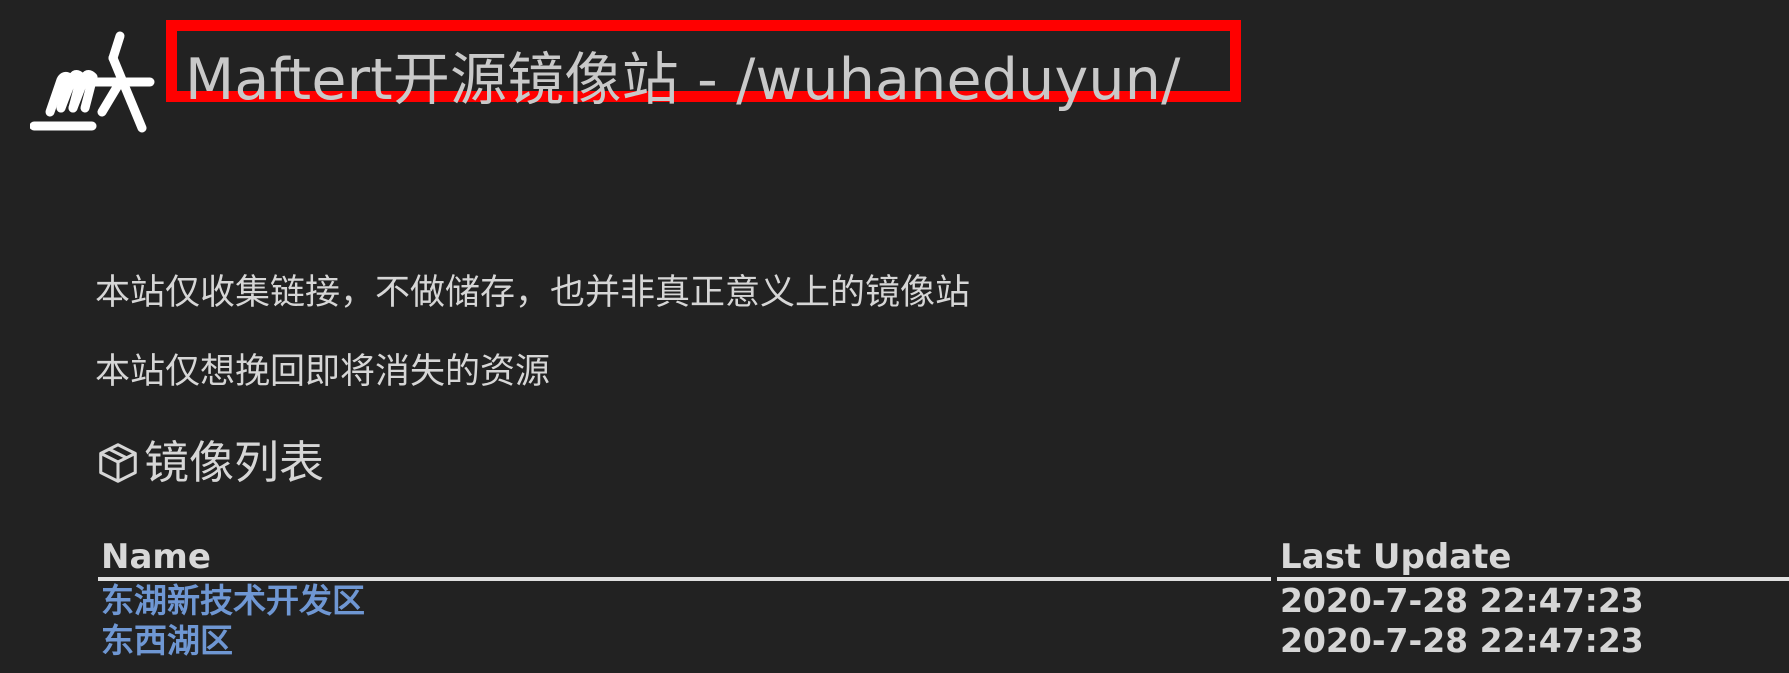 Image resolution: width=1789 pixels, height=673 pixels. What do you see at coordinates (1533, 557) in the screenshot?
I see `column-header-last-update: Last Update` at bounding box center [1533, 557].